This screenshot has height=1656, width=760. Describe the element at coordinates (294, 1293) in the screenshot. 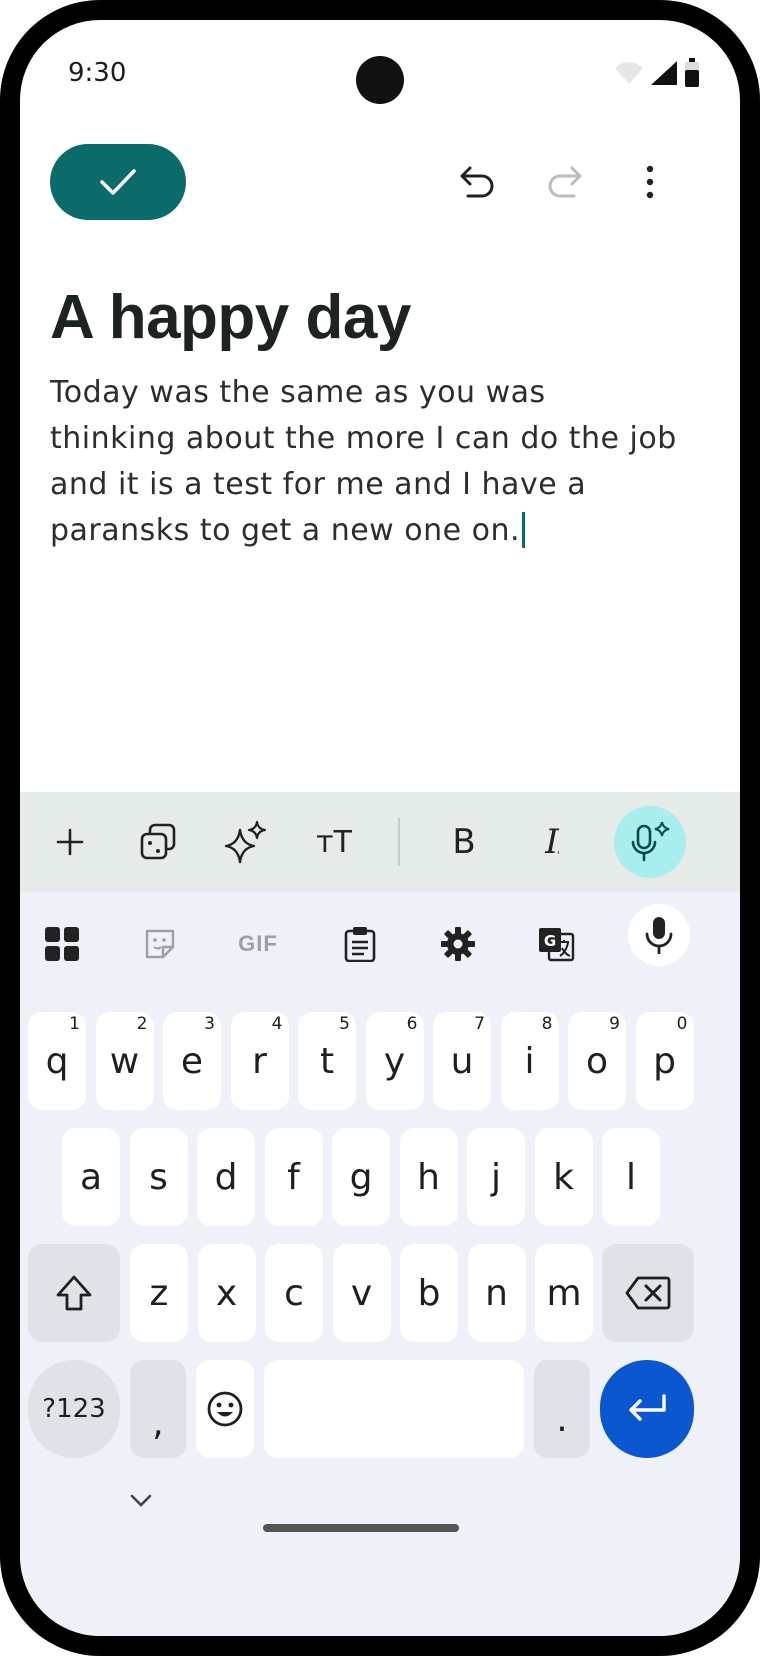

I see `key-c: c` at that location.